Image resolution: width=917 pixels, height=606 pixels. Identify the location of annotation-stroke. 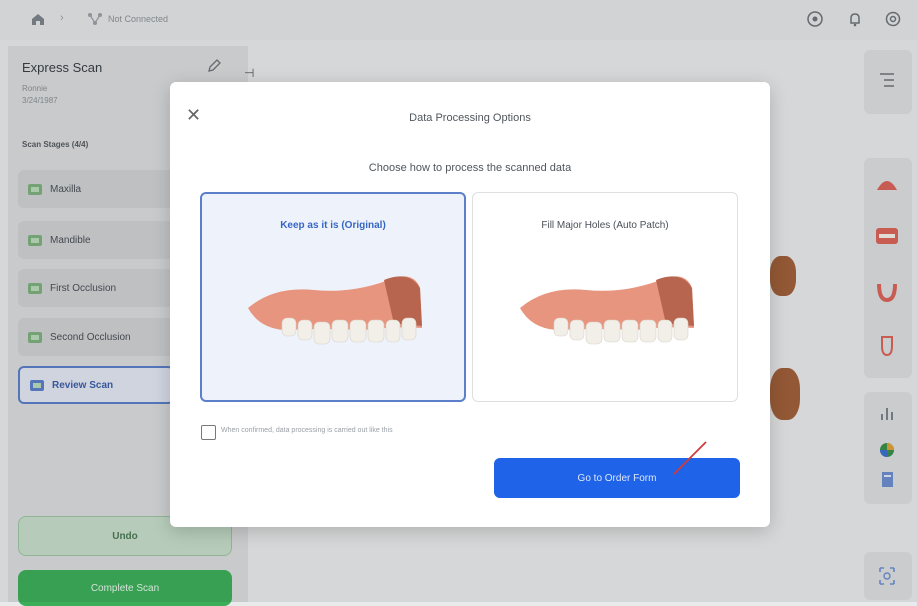
(690, 458).